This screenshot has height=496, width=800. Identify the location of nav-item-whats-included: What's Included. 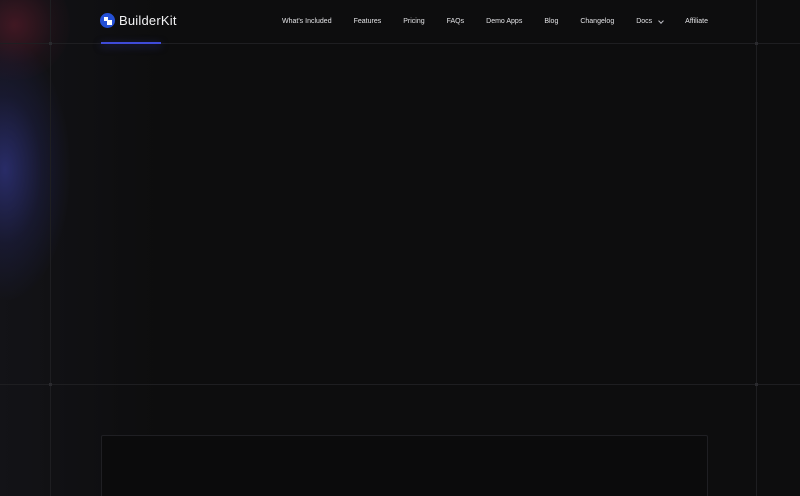
(307, 21).